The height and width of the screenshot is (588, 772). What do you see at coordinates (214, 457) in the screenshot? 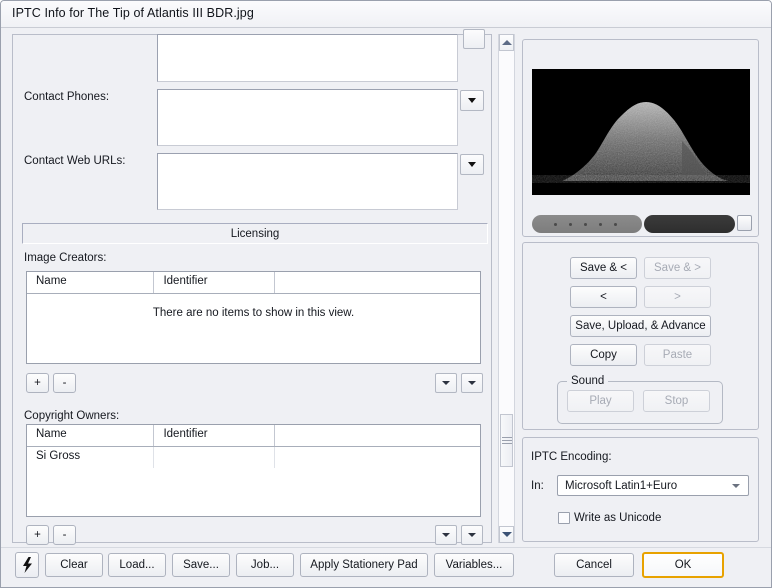
I see `cell-identifier` at bounding box center [214, 457].